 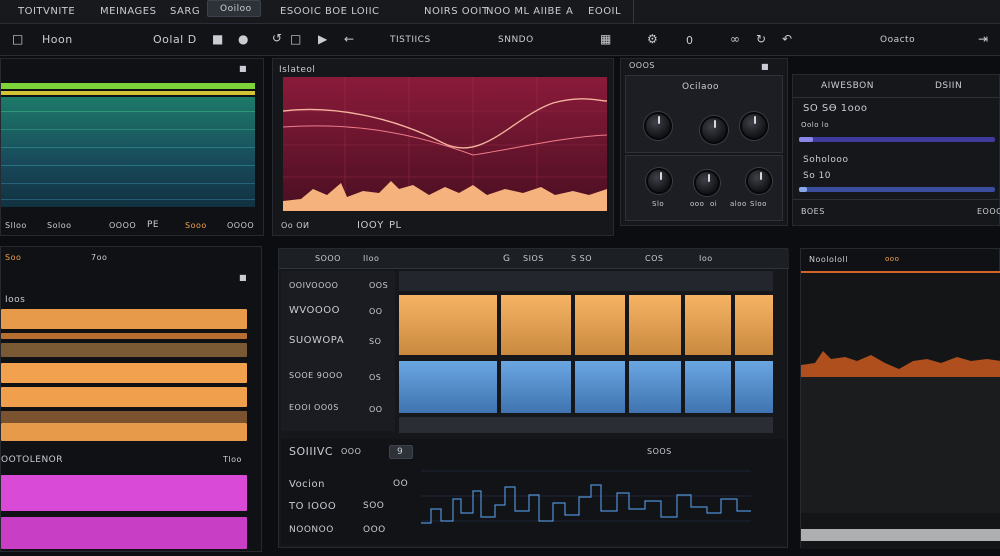 I want to click on knob-label: Slo, so click(x=658, y=204).